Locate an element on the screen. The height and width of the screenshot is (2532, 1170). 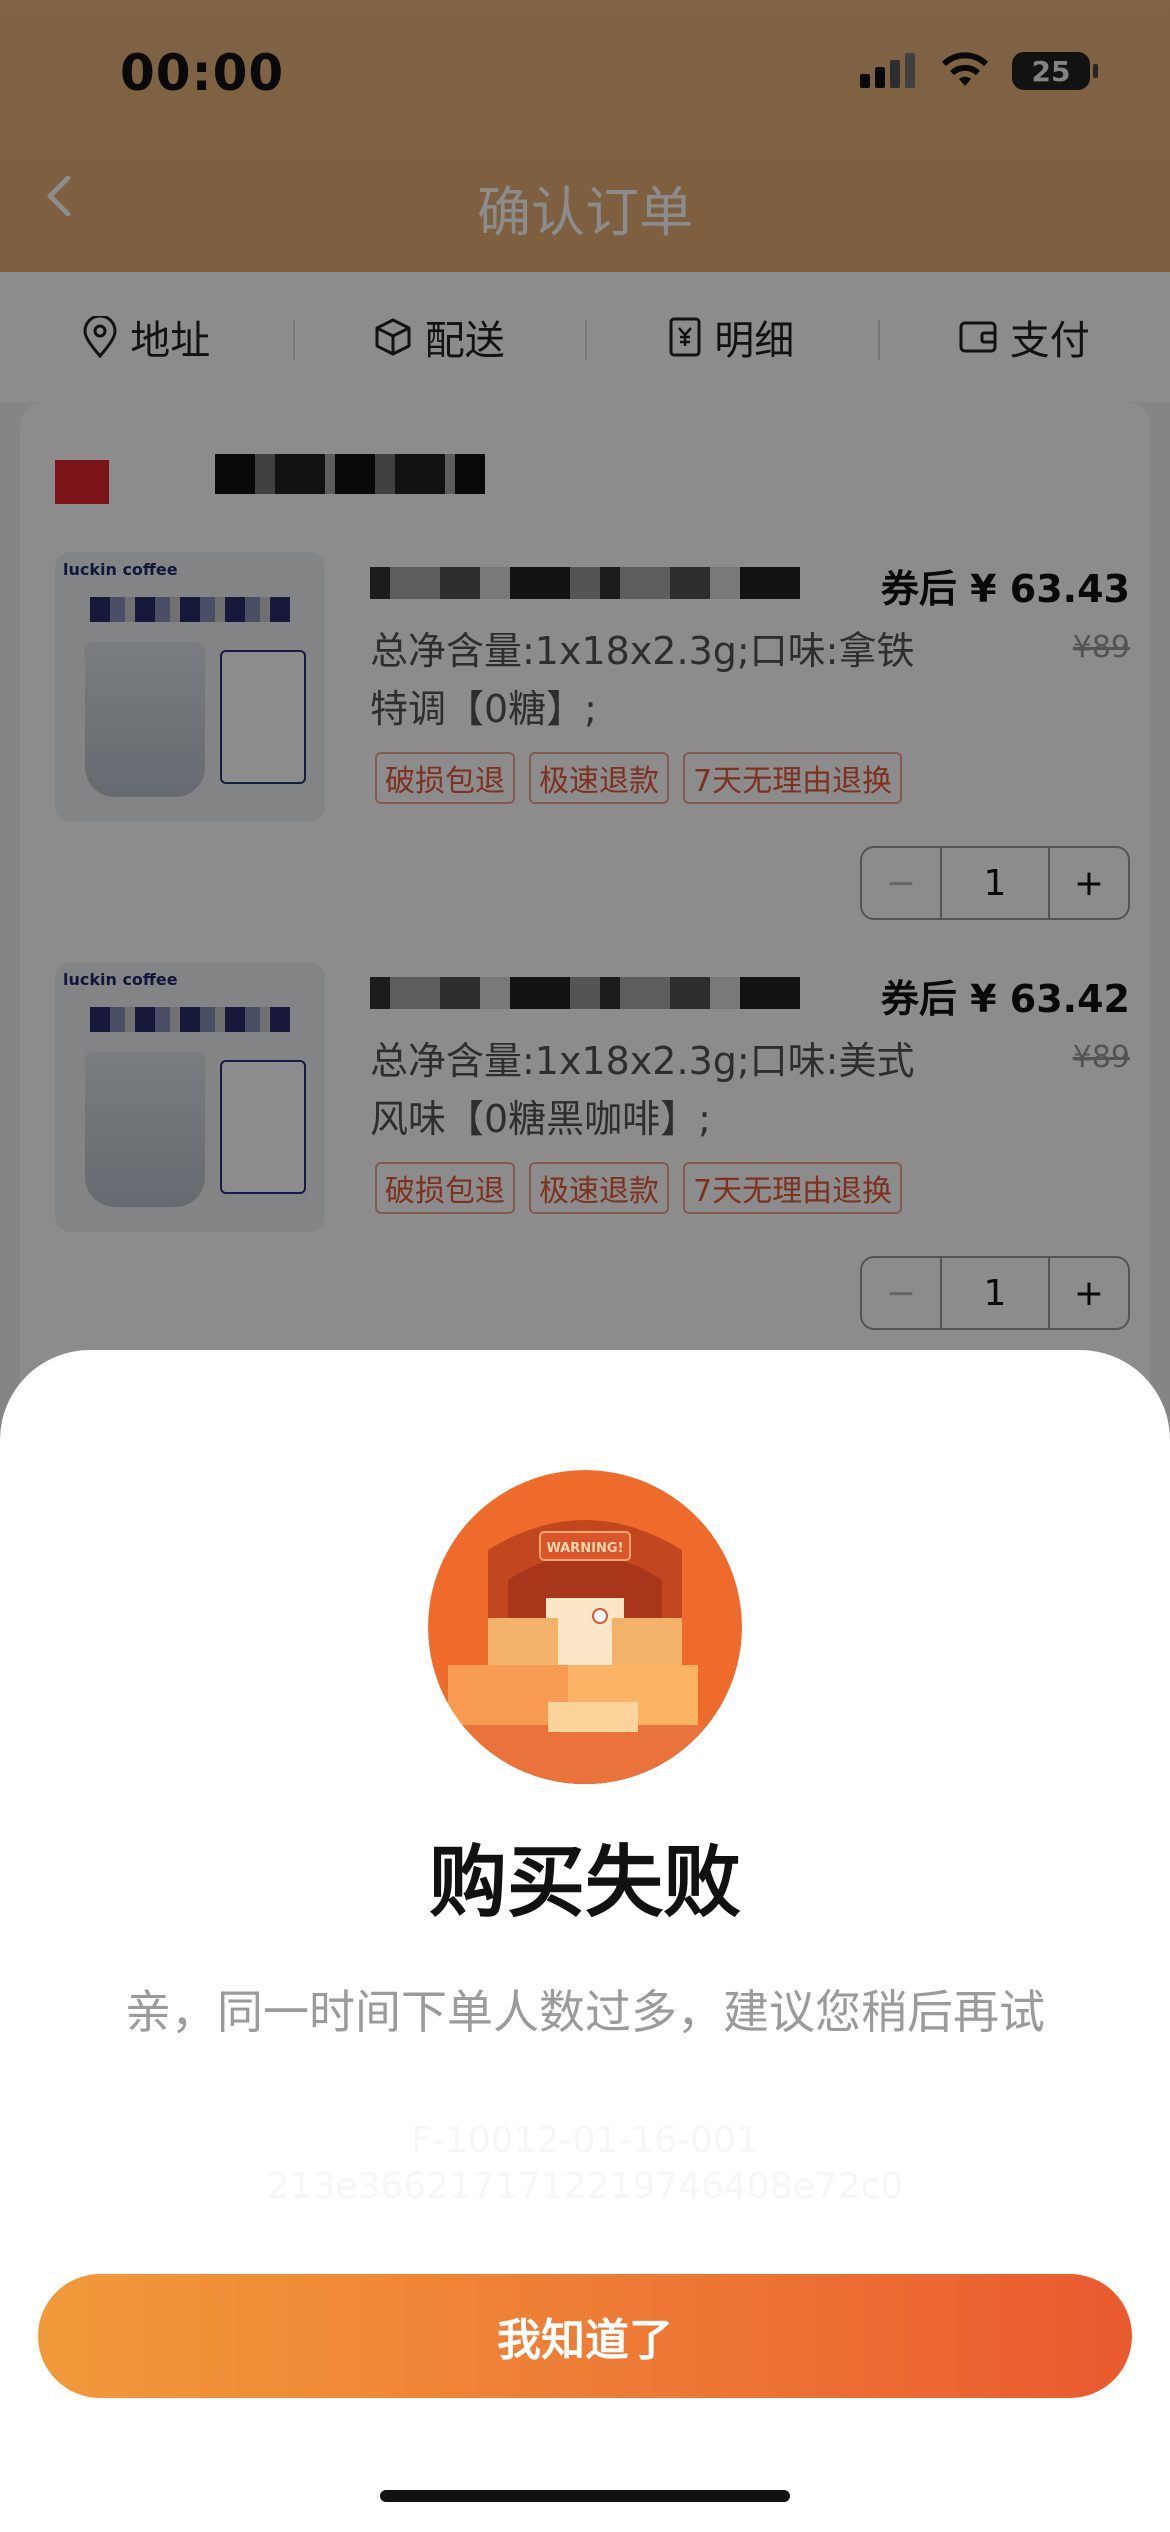
dialog-title: 购买失败 is located at coordinates (584, 1883).